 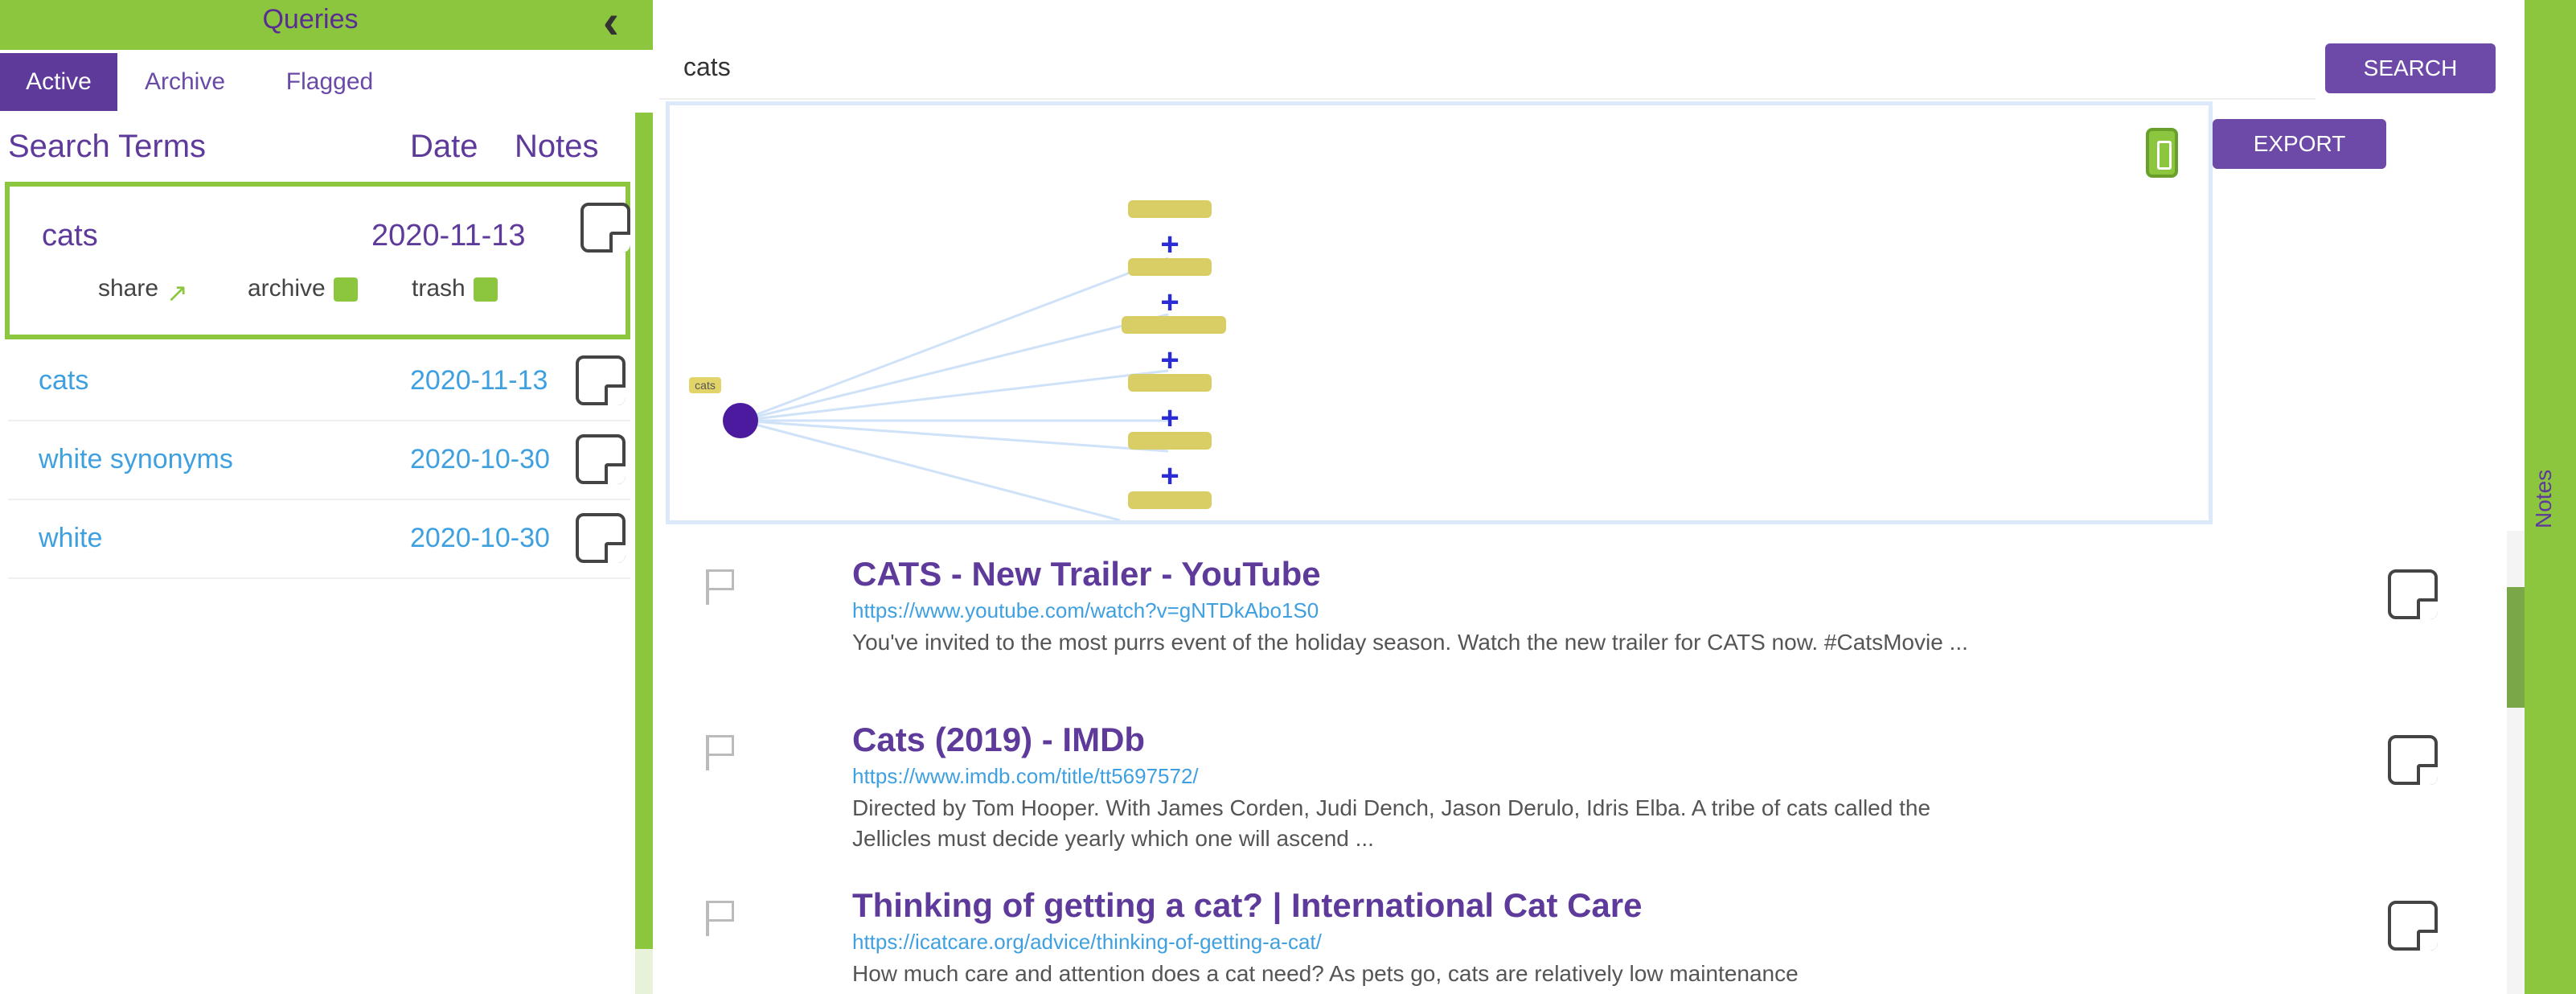 I want to click on search-bar, so click(x=1487, y=67).